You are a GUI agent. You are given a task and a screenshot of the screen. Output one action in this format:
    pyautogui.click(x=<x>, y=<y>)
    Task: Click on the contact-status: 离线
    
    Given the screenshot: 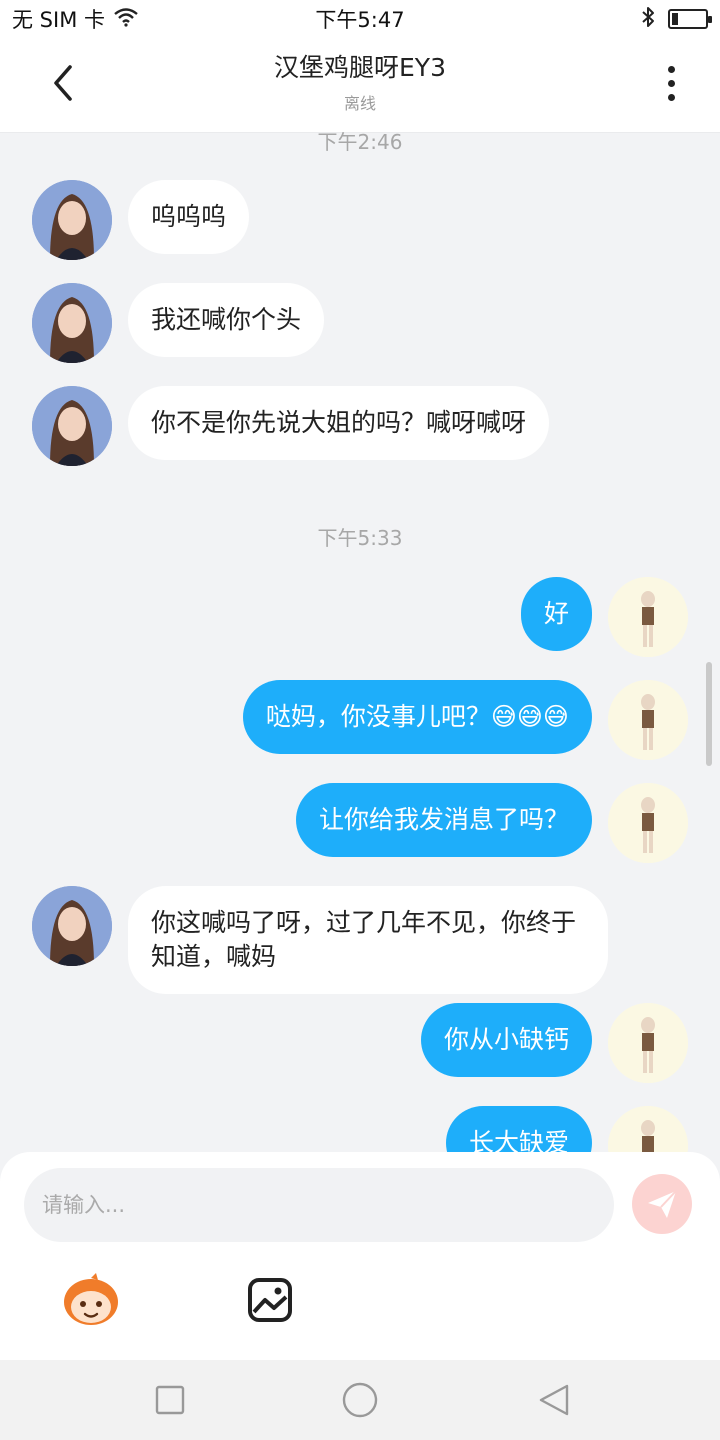 What is the action you would take?
    pyautogui.click(x=359, y=103)
    